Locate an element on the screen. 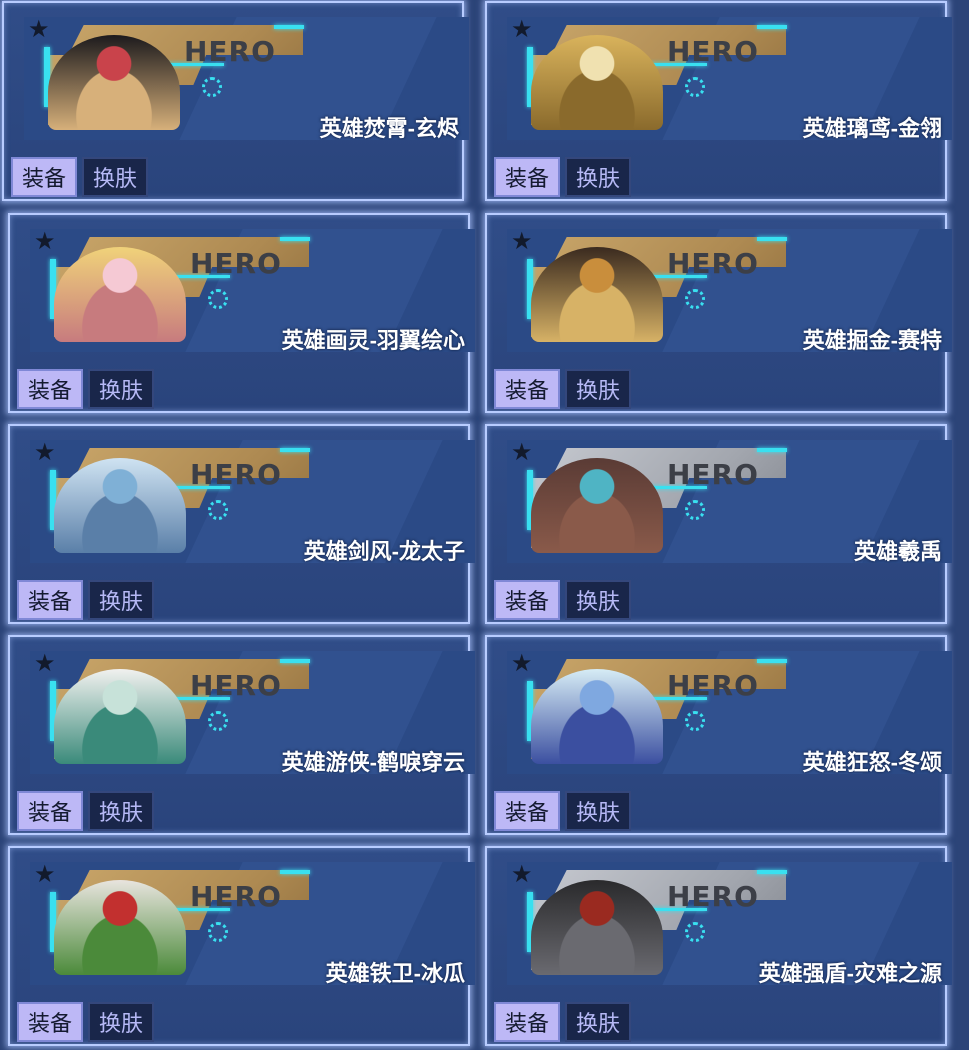 The image size is (969, 1050). hero-card: HERO ★ 英雄羲禹 装备 换肤 is located at coordinates (718, 524).